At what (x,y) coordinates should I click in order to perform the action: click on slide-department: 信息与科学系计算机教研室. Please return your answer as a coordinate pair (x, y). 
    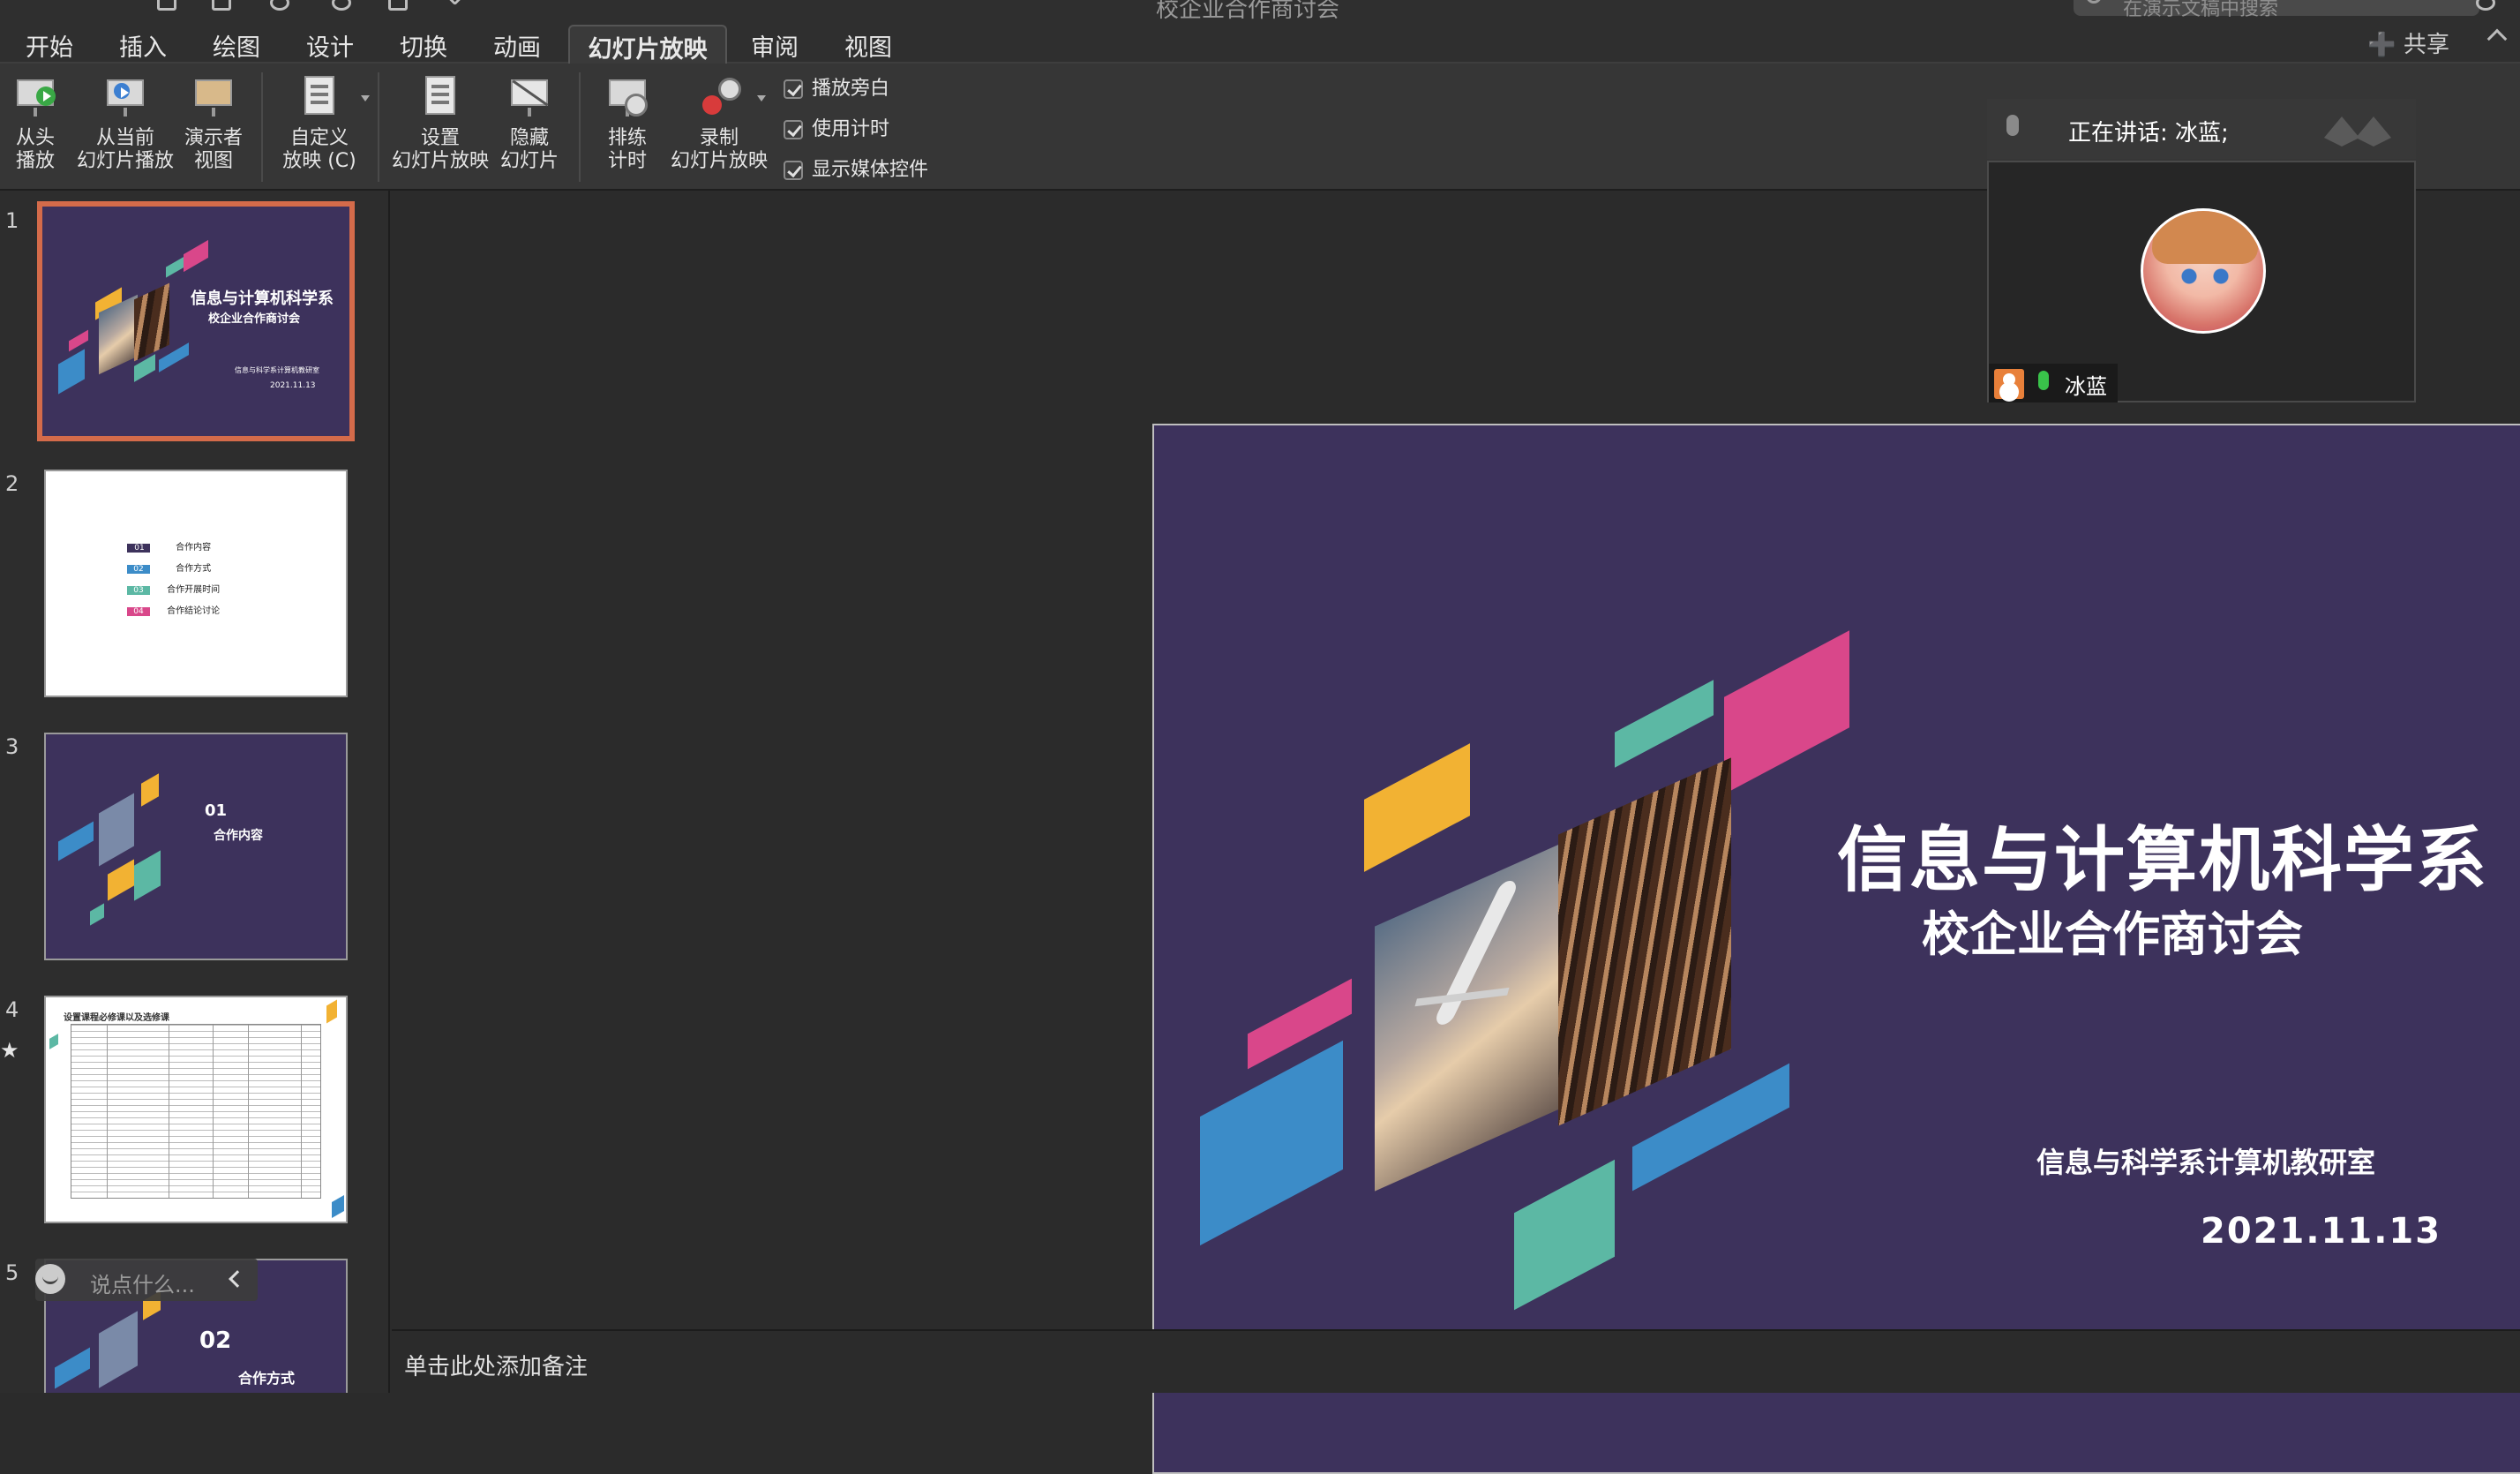
    Looking at the image, I should click on (2205, 1160).